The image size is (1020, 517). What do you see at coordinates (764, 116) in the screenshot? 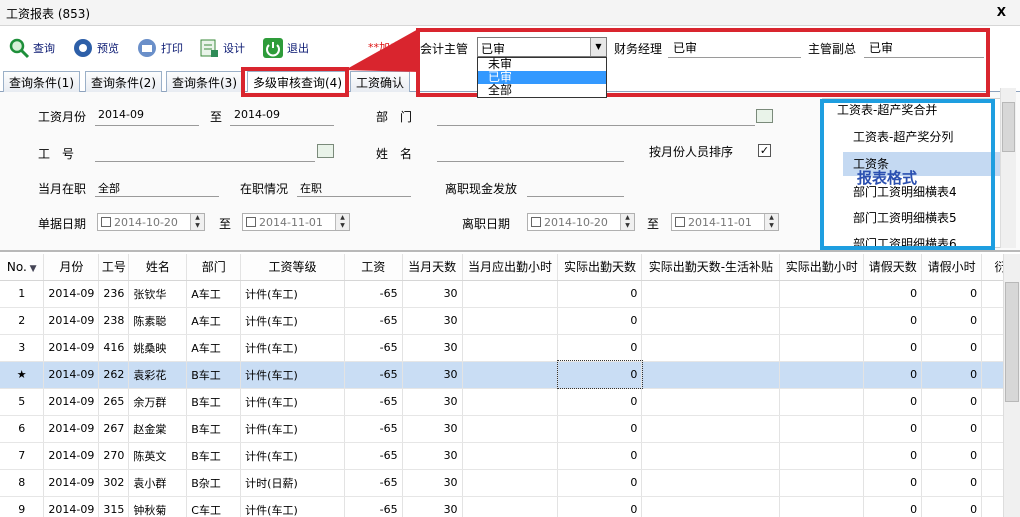
I see `dept-picker-icon` at bounding box center [764, 116].